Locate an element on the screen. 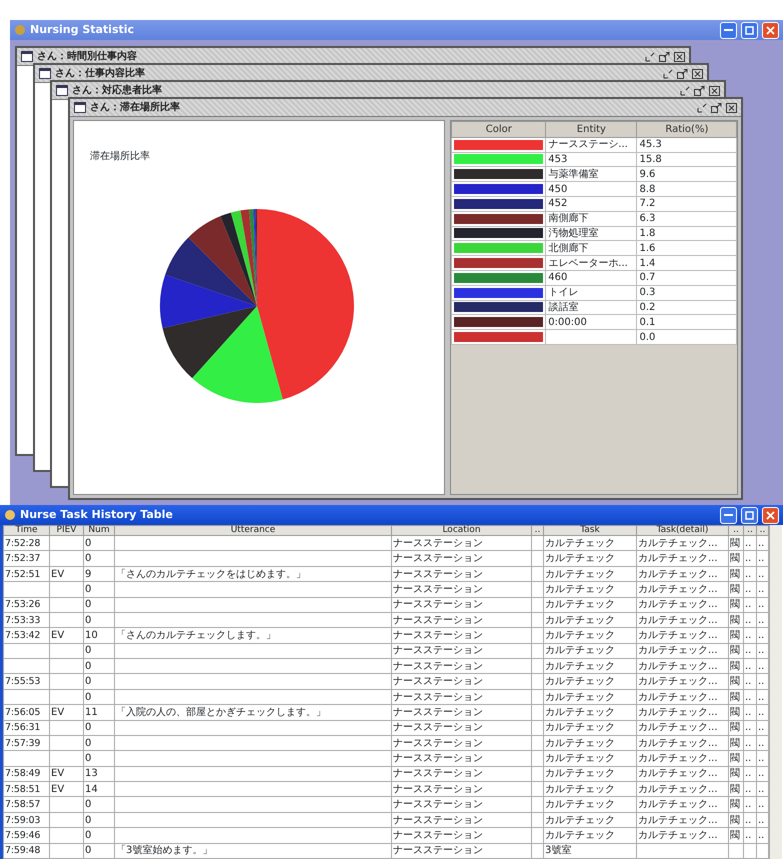 The image size is (783, 859). column-header: Utterance is located at coordinates (253, 531).